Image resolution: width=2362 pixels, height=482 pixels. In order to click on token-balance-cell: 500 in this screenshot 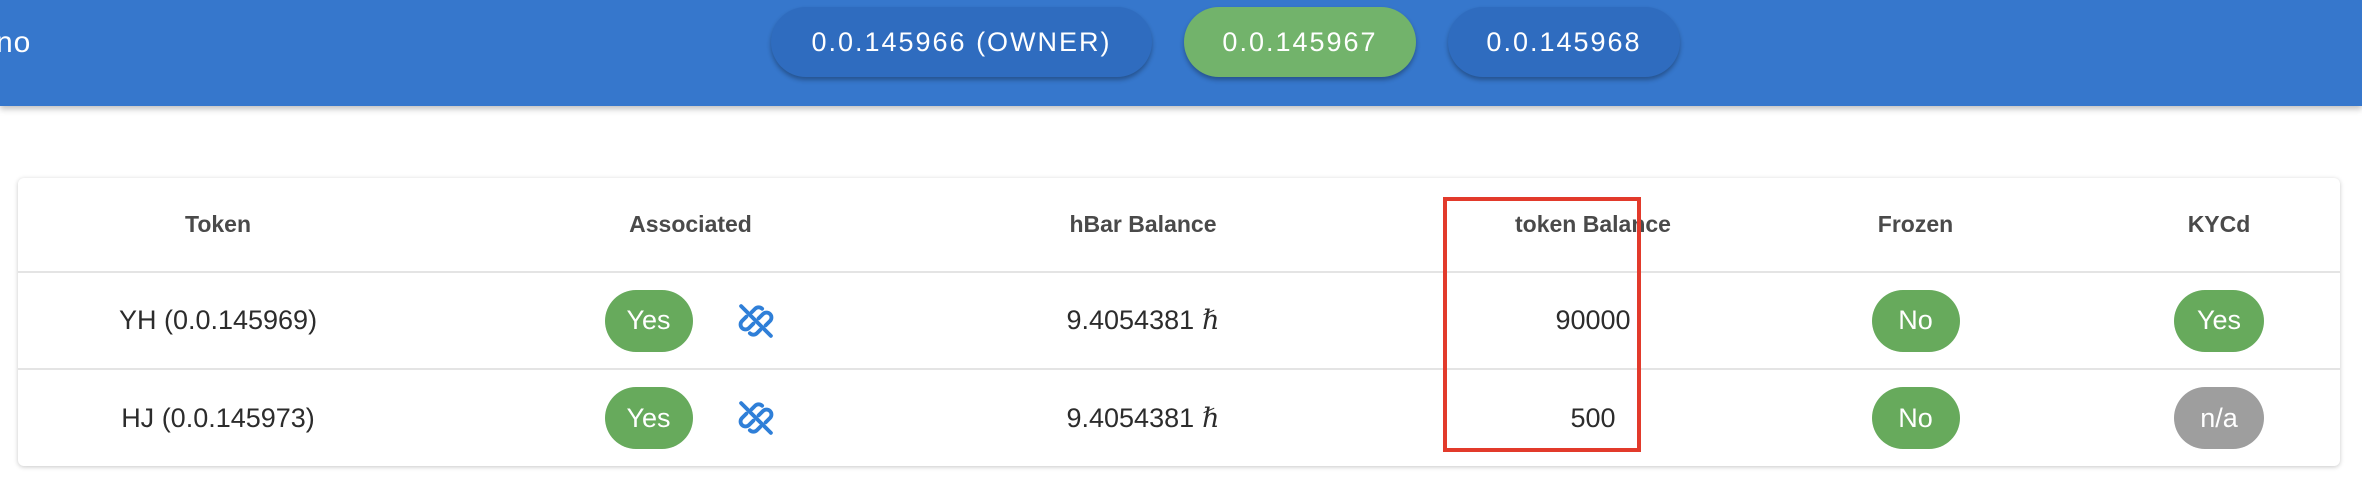, I will do `click(1593, 417)`.